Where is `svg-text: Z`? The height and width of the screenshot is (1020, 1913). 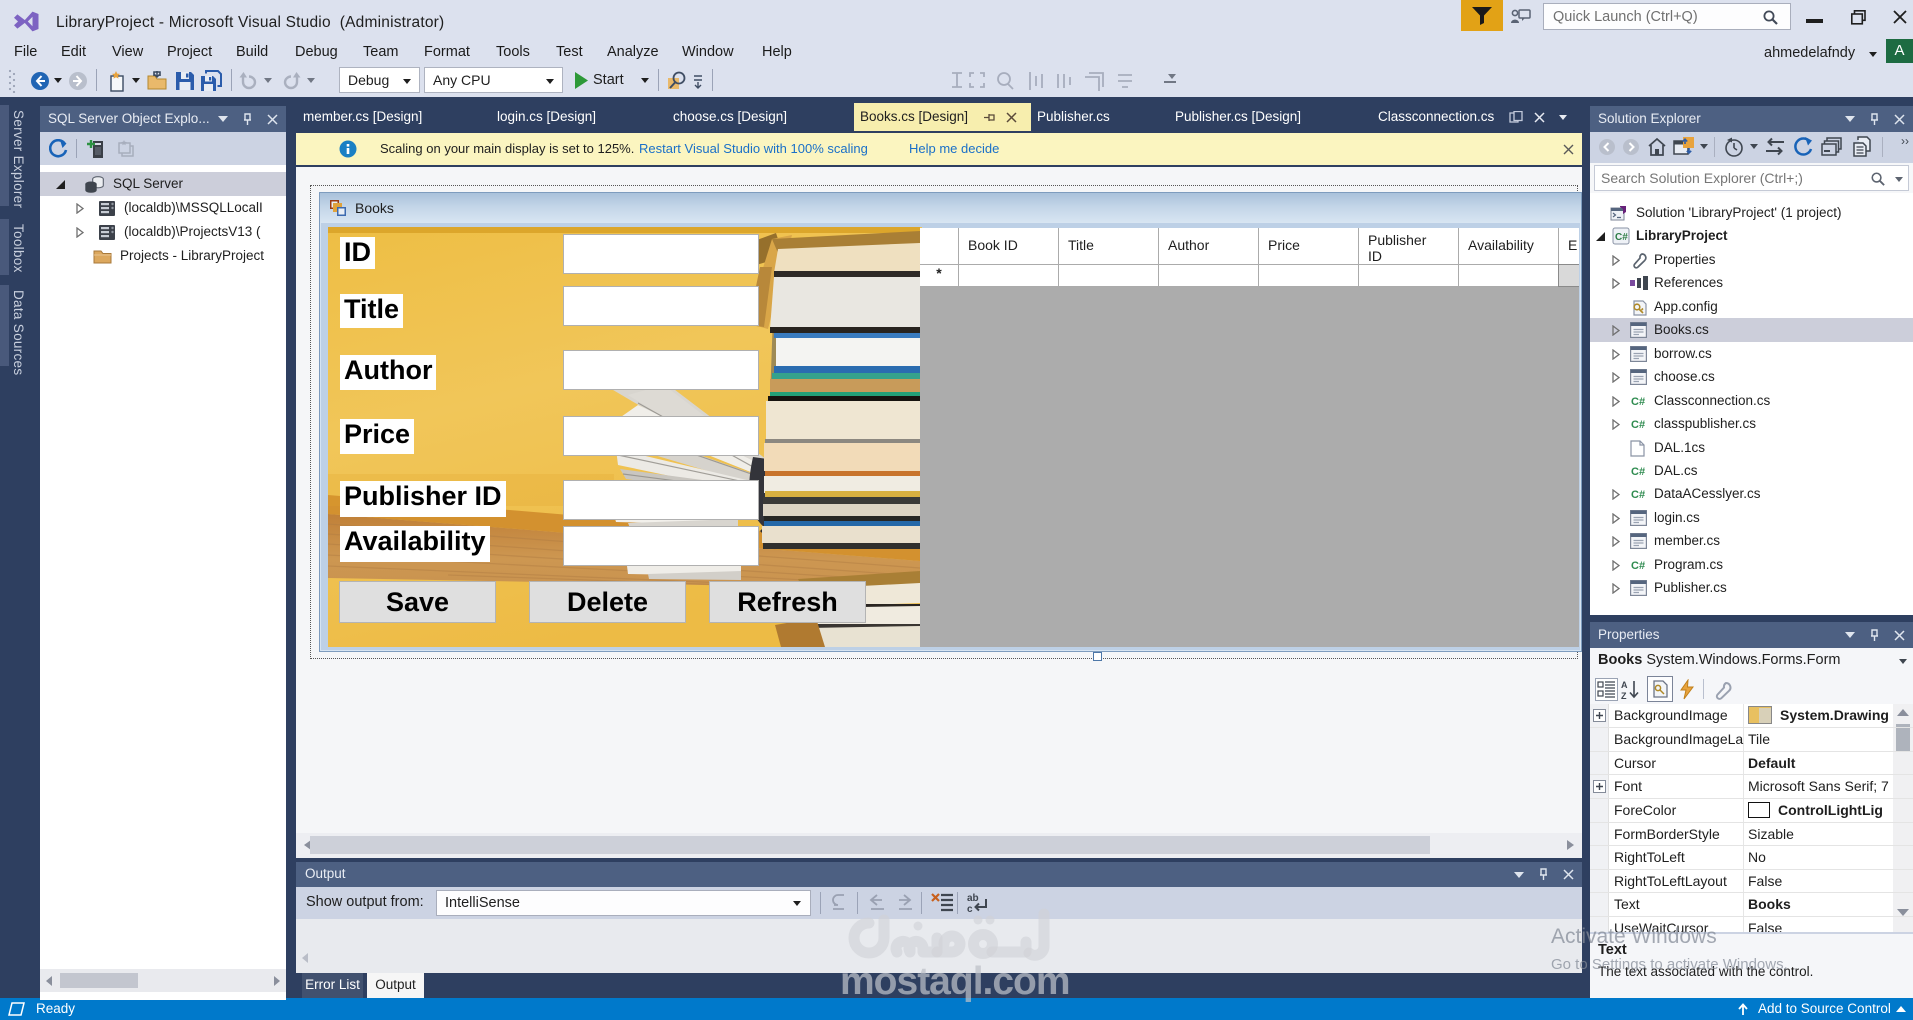
svg-text: Z is located at coordinates (1624, 696).